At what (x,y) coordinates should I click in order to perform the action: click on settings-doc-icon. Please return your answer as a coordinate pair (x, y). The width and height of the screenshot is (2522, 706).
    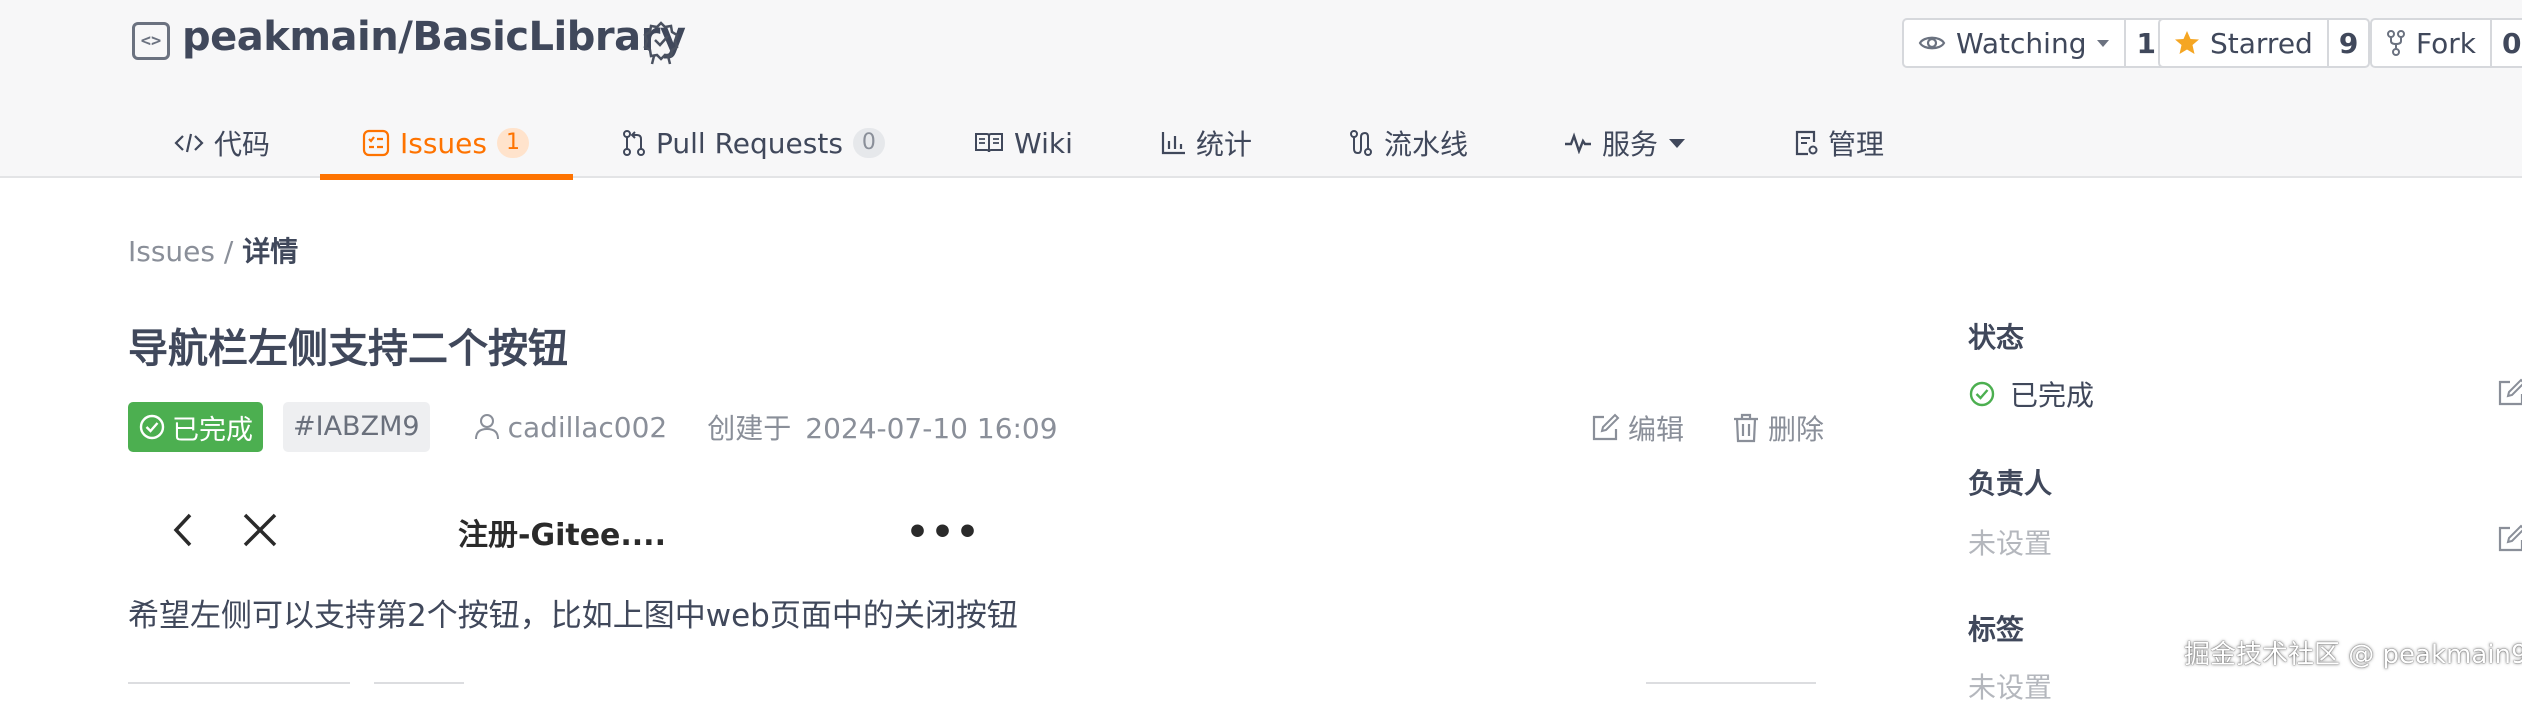
    Looking at the image, I should click on (1806, 143).